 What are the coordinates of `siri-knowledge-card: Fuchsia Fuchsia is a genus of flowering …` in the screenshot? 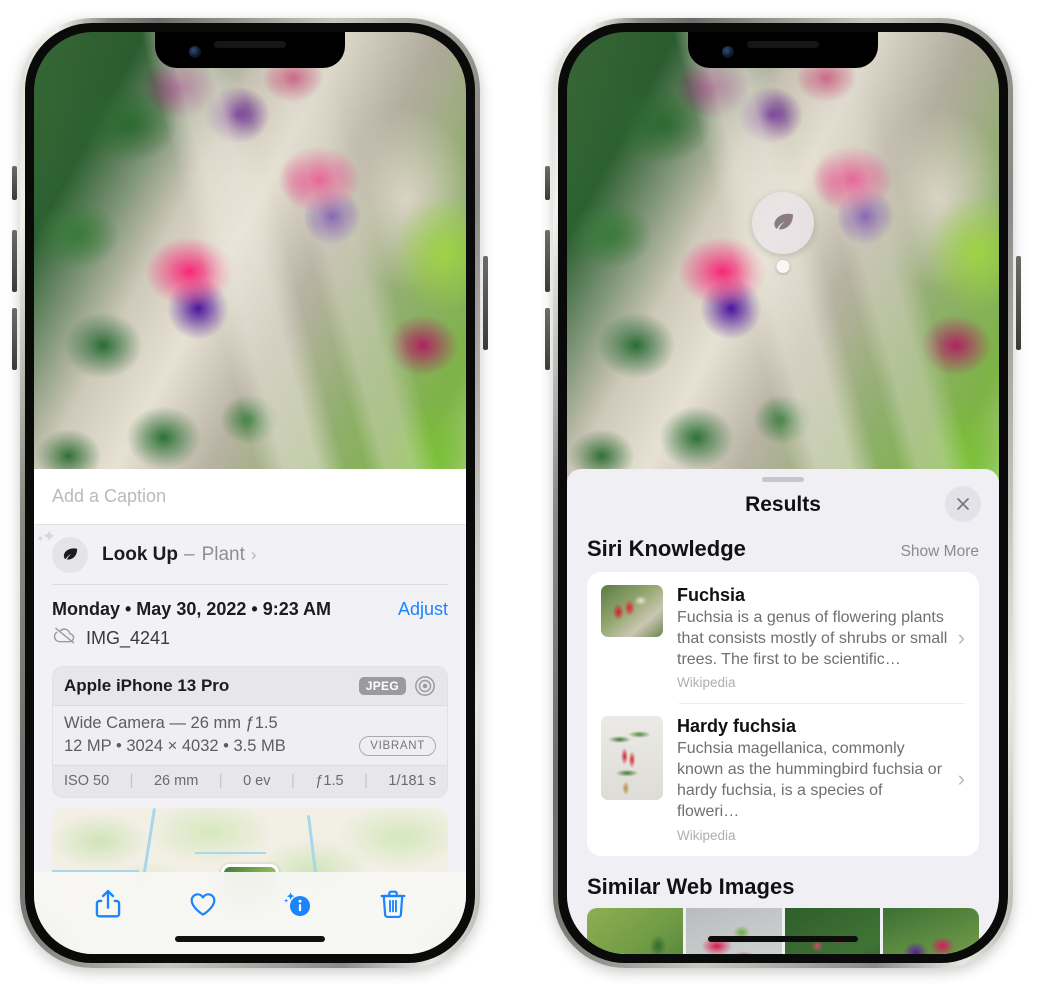 It's located at (783, 714).